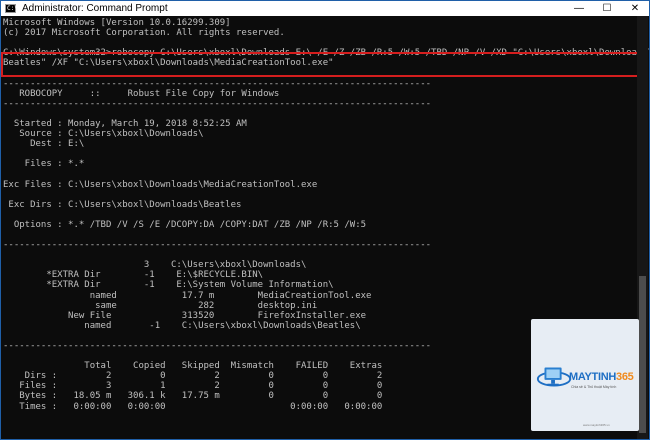 The width and height of the screenshot is (650, 440). Describe the element at coordinates (44, 144) in the screenshot. I see `console-line: Dest : E:\` at that location.